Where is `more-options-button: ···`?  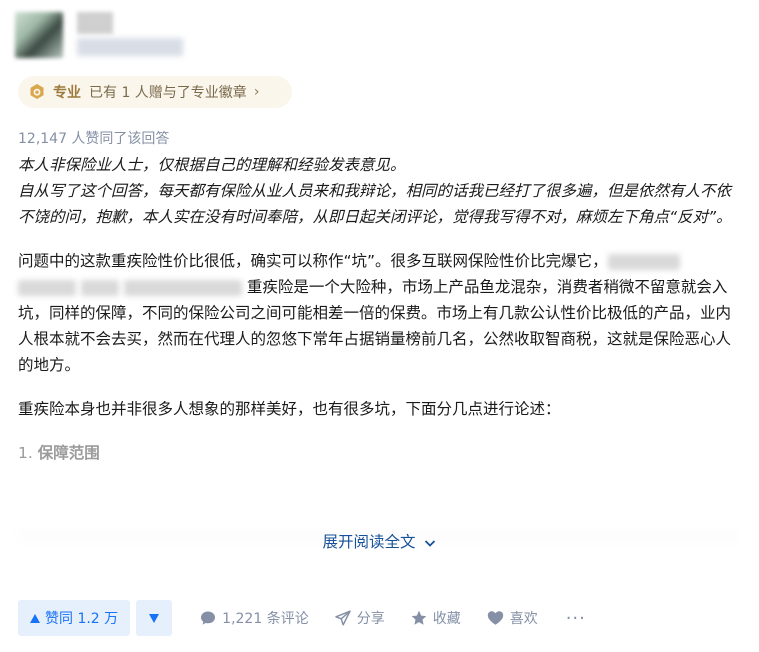
more-options-button: ··· is located at coordinates (576, 618).